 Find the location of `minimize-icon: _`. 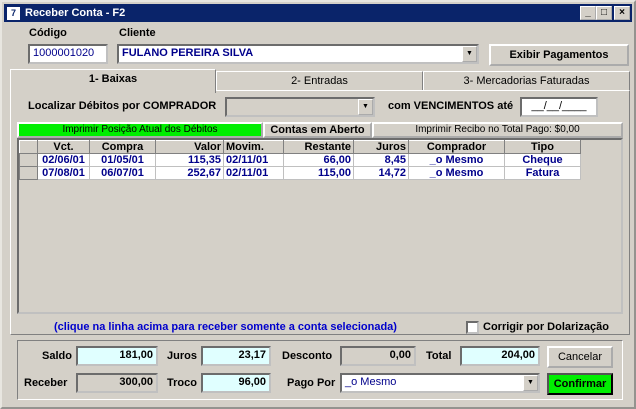

minimize-icon: _ is located at coordinates (588, 13).